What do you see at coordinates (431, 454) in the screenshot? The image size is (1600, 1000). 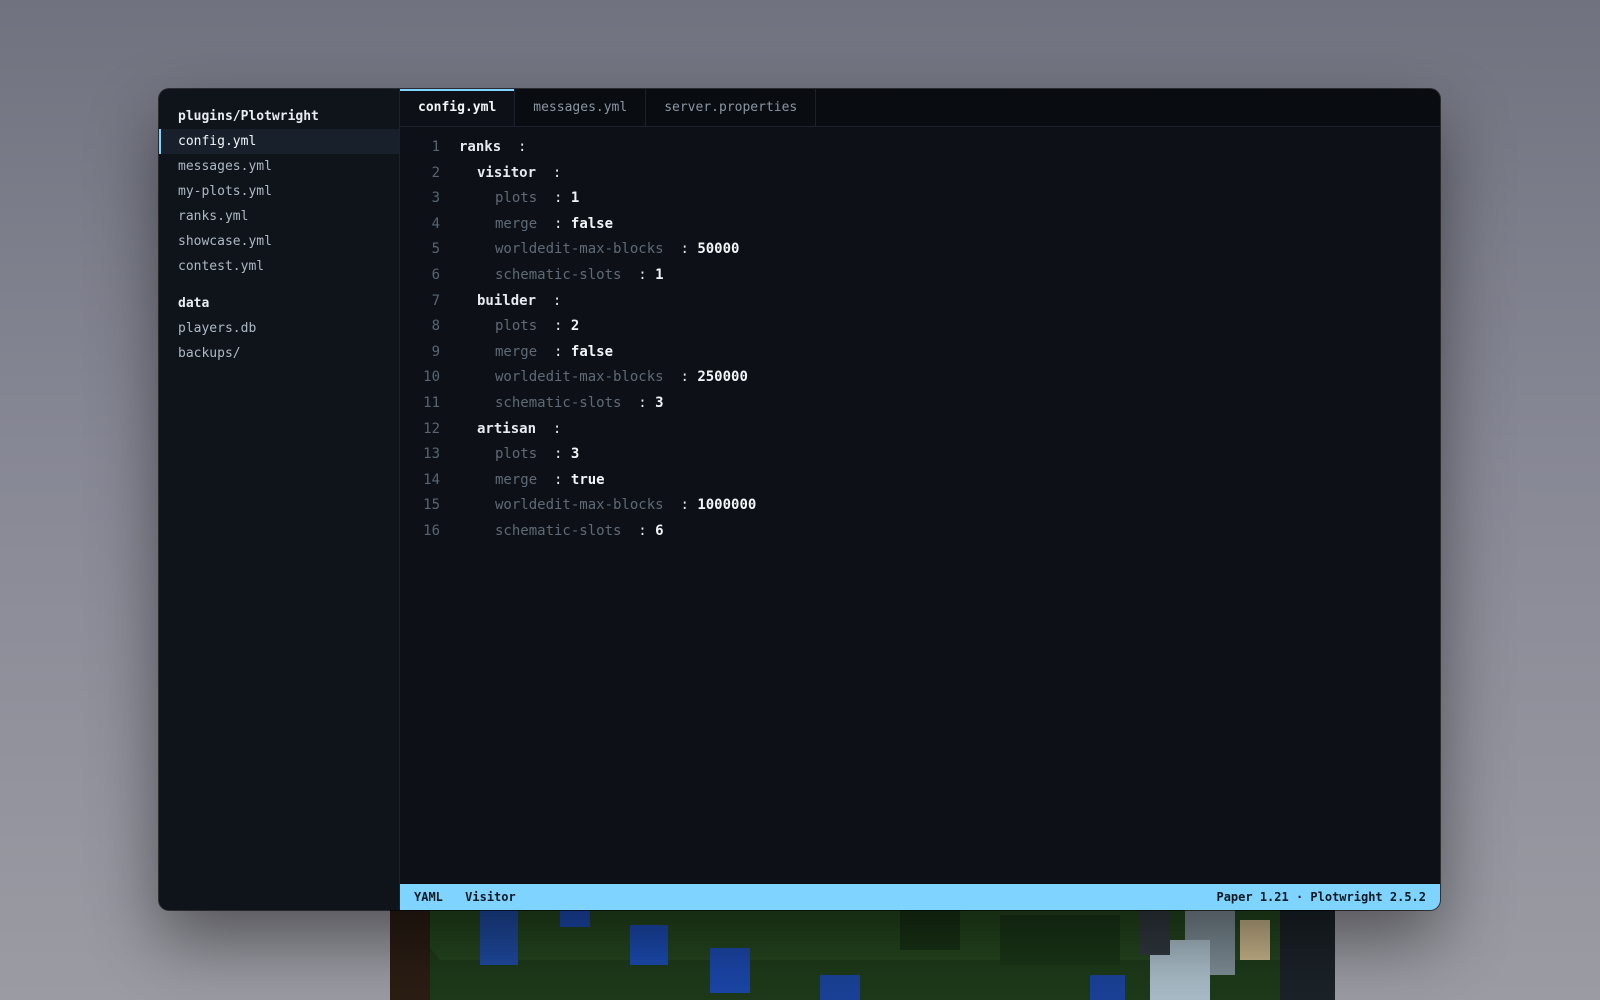 I see `line-number: 13` at bounding box center [431, 454].